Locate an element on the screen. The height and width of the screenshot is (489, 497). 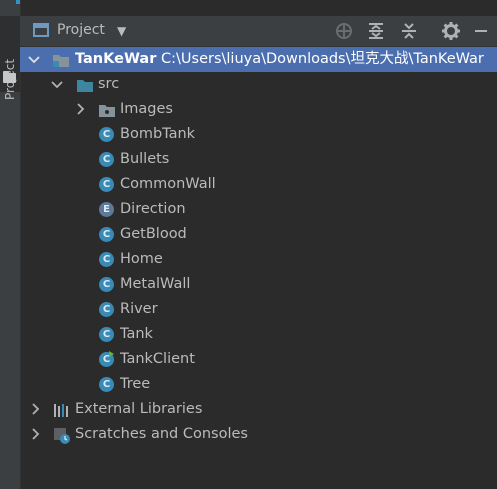
source-folder-icon is located at coordinates (84, 85).